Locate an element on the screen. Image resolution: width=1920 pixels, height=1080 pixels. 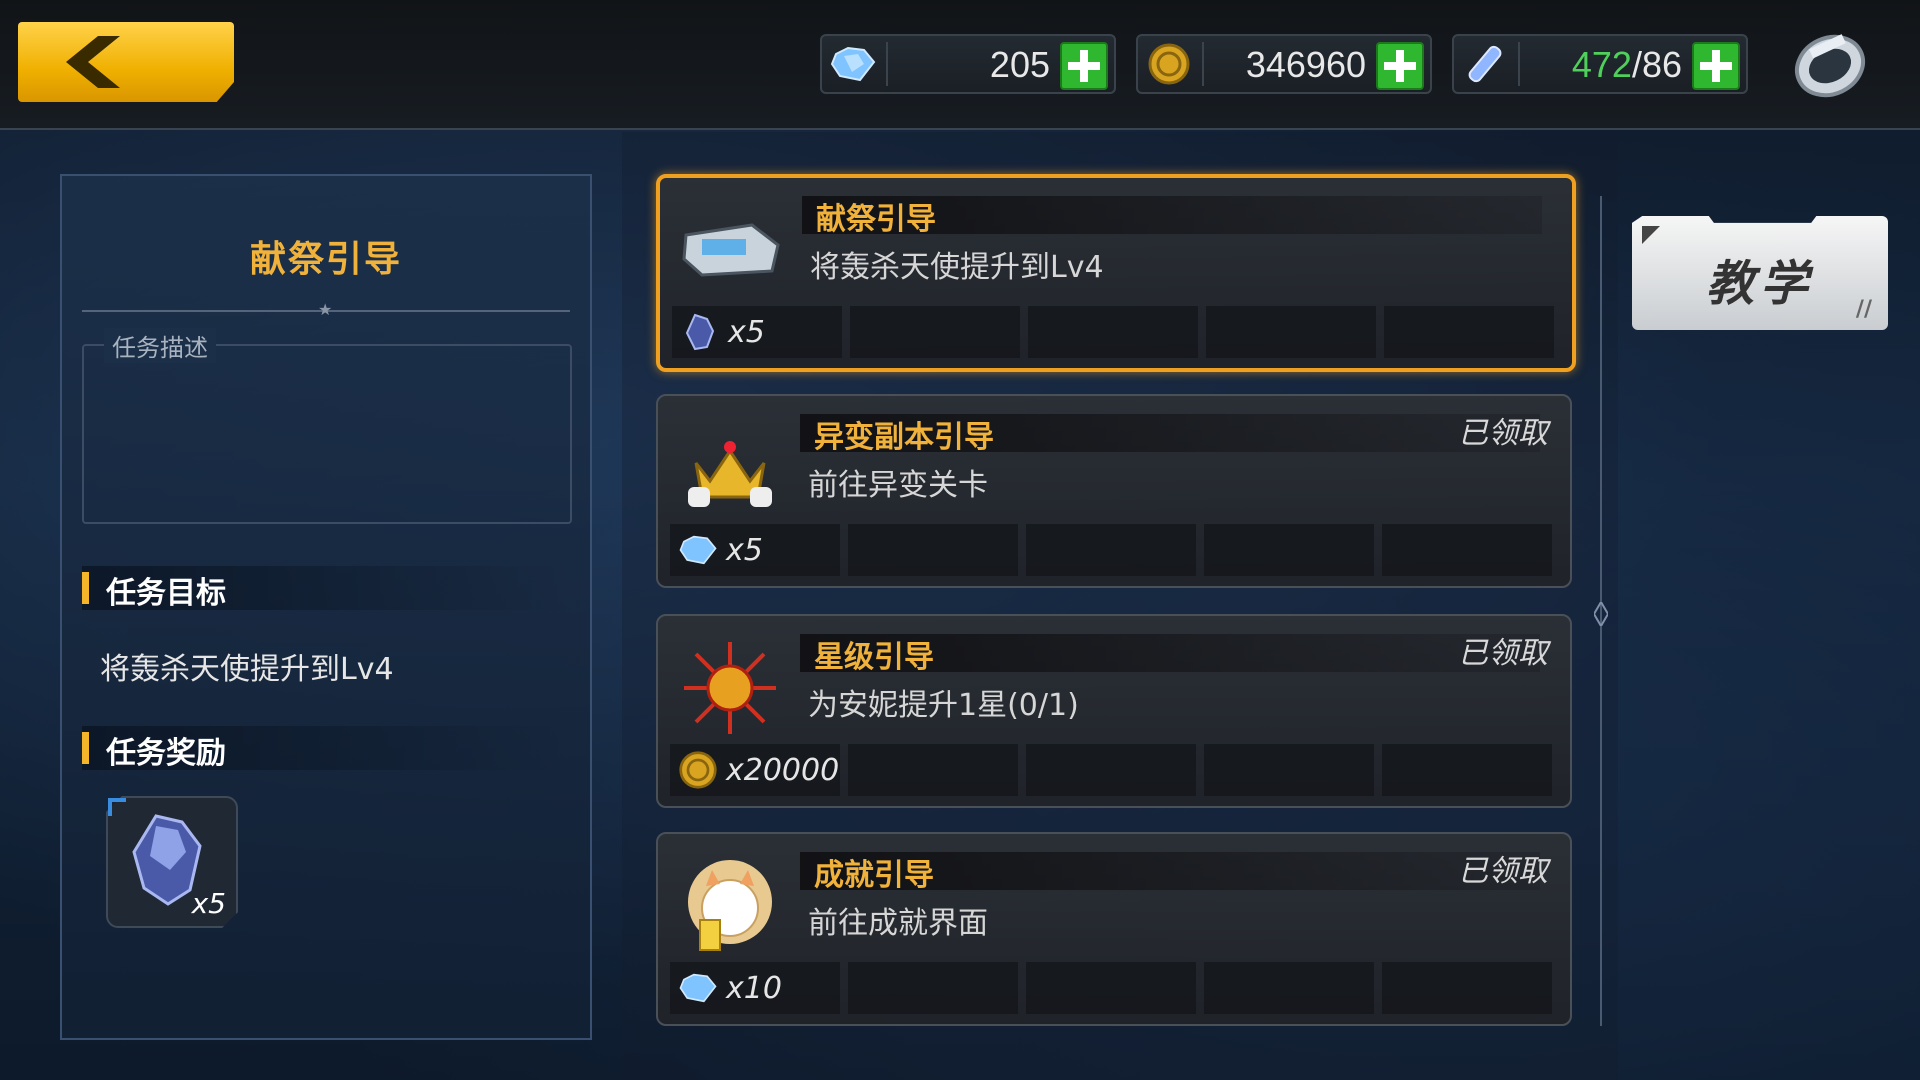
quest-description: 将轰杀天使提升到Lv4 is located at coordinates (957, 267).